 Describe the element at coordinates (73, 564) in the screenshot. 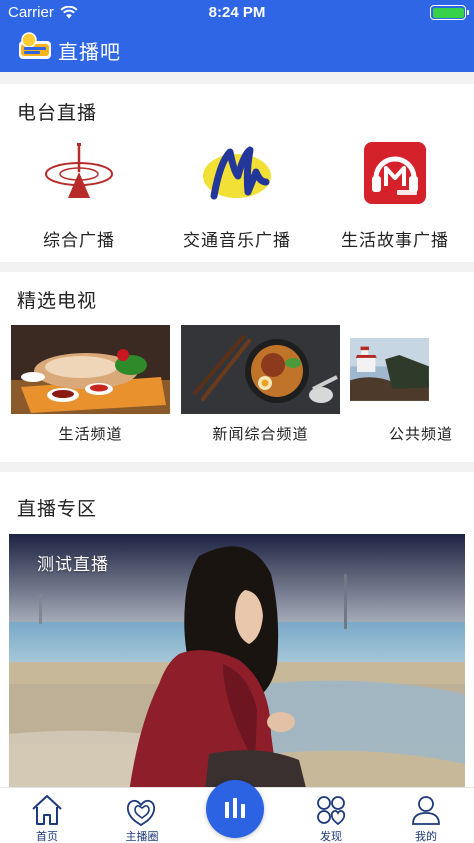

I see `live-banner-caption: 测试直播` at that location.